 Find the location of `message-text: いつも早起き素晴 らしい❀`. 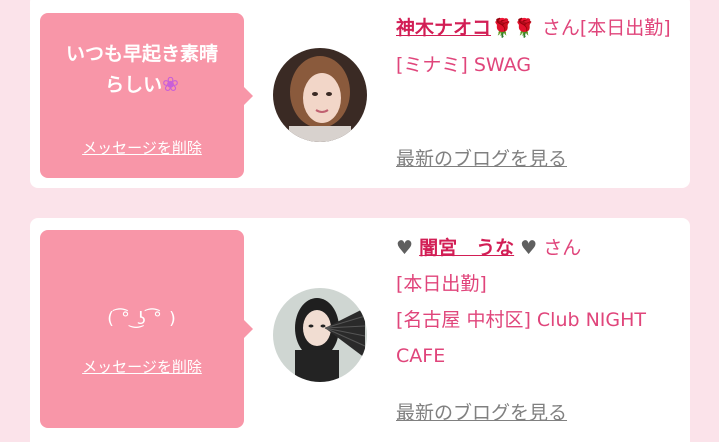

message-text: いつも早起き素晴 らしい❀ is located at coordinates (142, 69).